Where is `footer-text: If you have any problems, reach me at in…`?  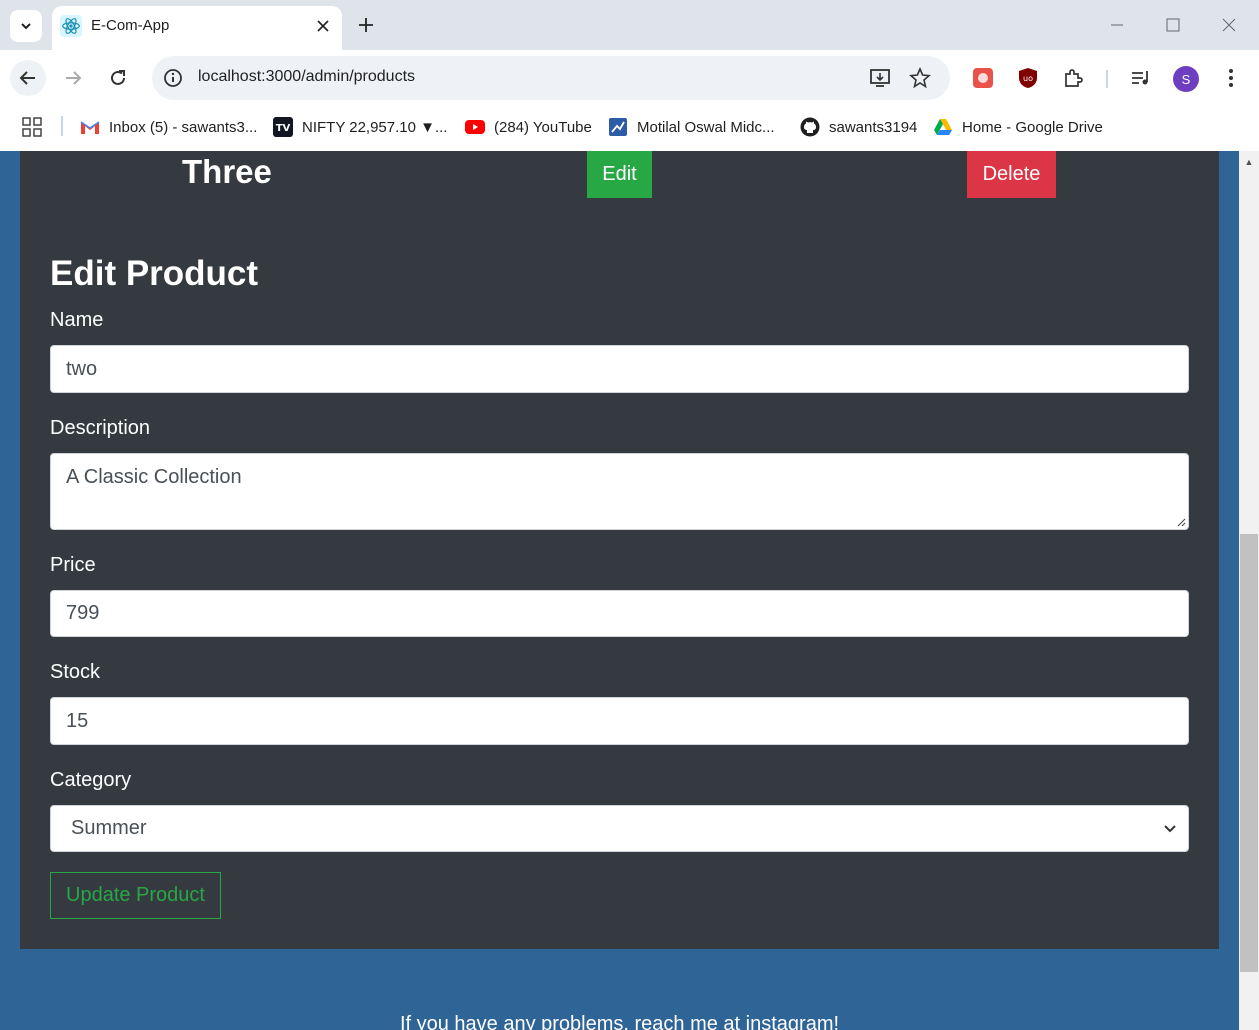
footer-text: If you have any problems, reach me at in… is located at coordinates (619, 1021).